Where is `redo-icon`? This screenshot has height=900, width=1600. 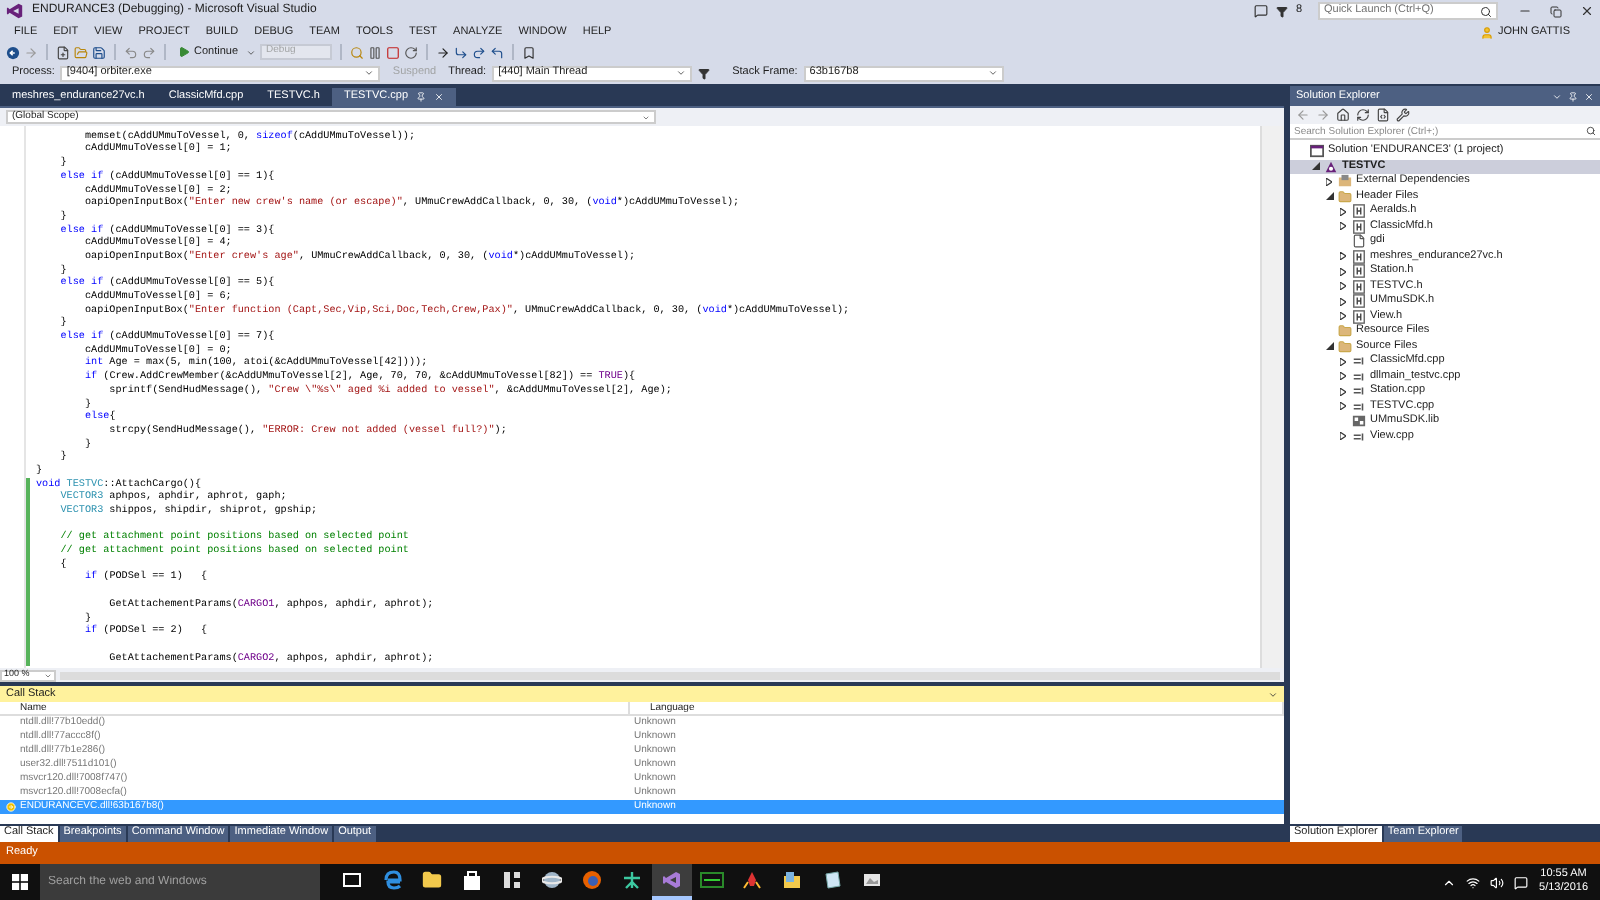 redo-icon is located at coordinates (149, 52).